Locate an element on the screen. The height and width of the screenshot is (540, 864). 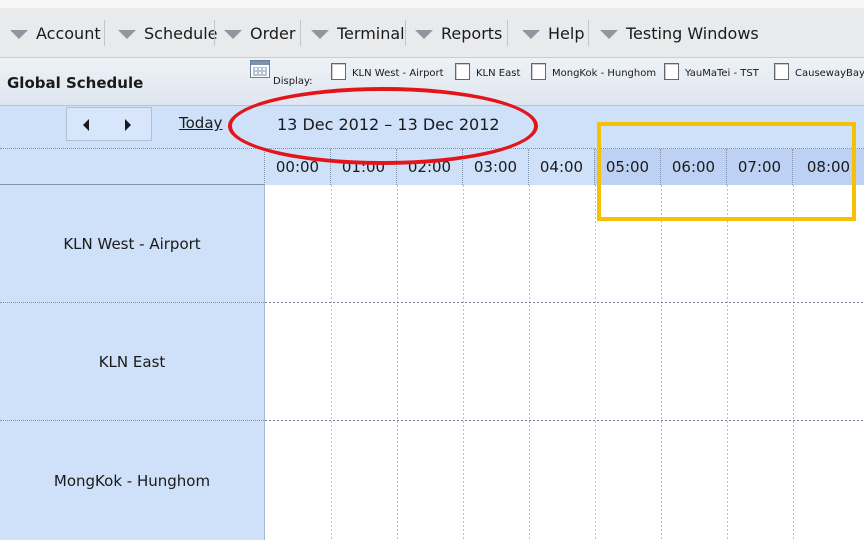
display-option-yaumatei-tst: YauMaTei - TST is located at coordinates (711, 71).